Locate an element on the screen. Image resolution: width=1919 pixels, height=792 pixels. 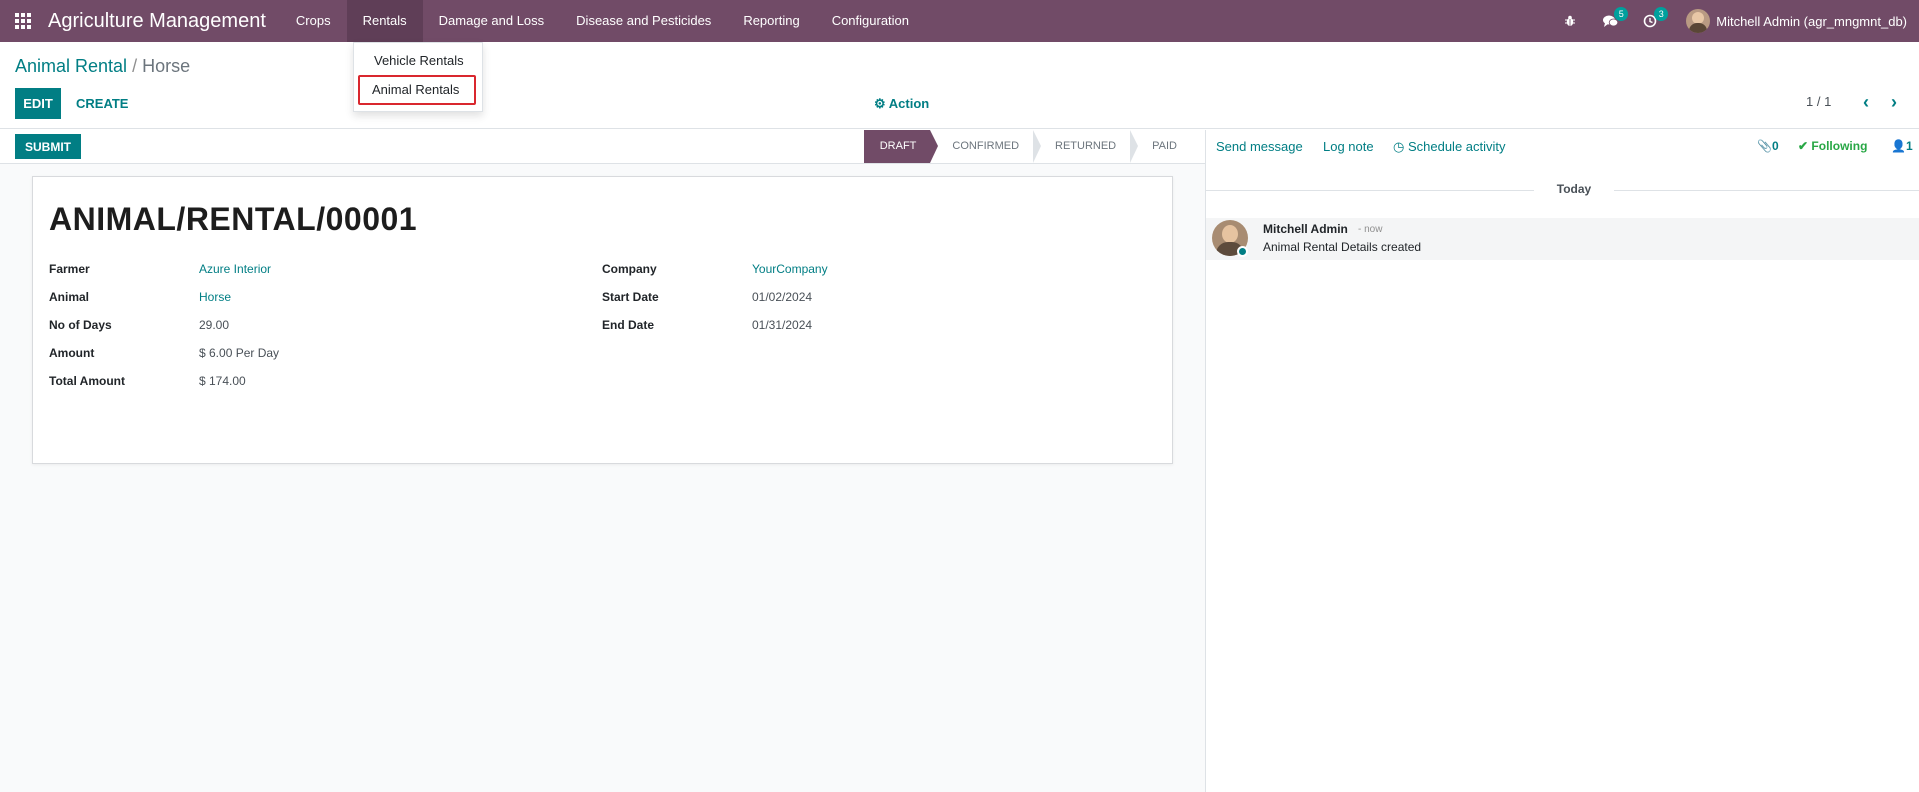
field-label: End Date is located at coordinates (628, 325).